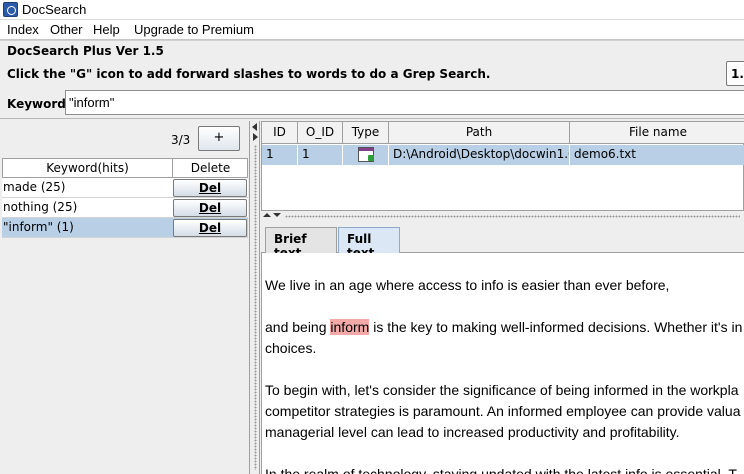 This screenshot has height=474, width=744. Describe the element at coordinates (320, 155) in the screenshot. I see `o-id-cell: 1` at that location.